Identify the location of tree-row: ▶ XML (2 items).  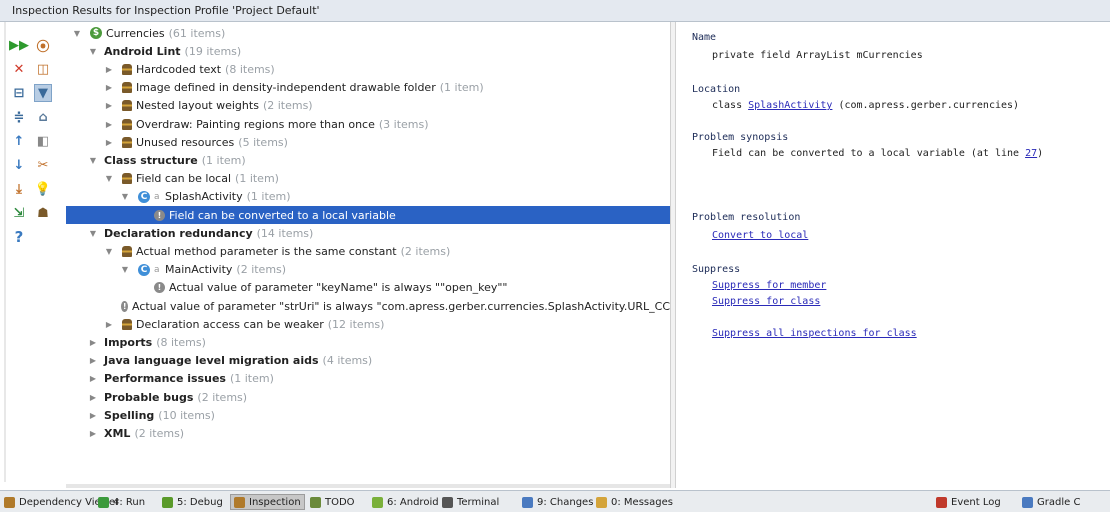
(368, 433).